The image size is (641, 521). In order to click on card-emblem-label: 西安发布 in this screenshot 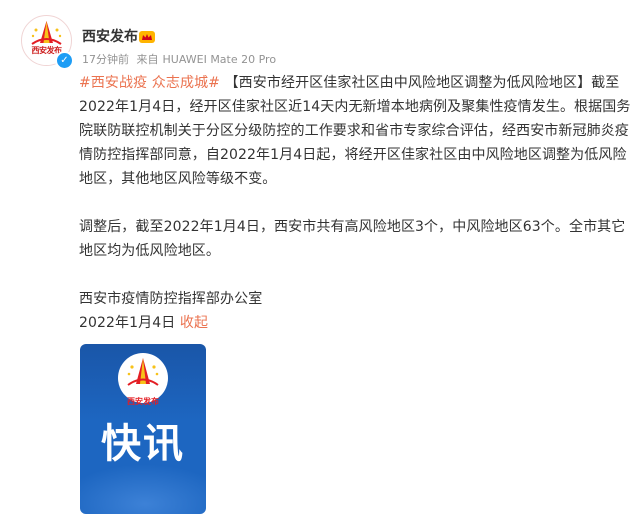, I will do `click(143, 401)`.